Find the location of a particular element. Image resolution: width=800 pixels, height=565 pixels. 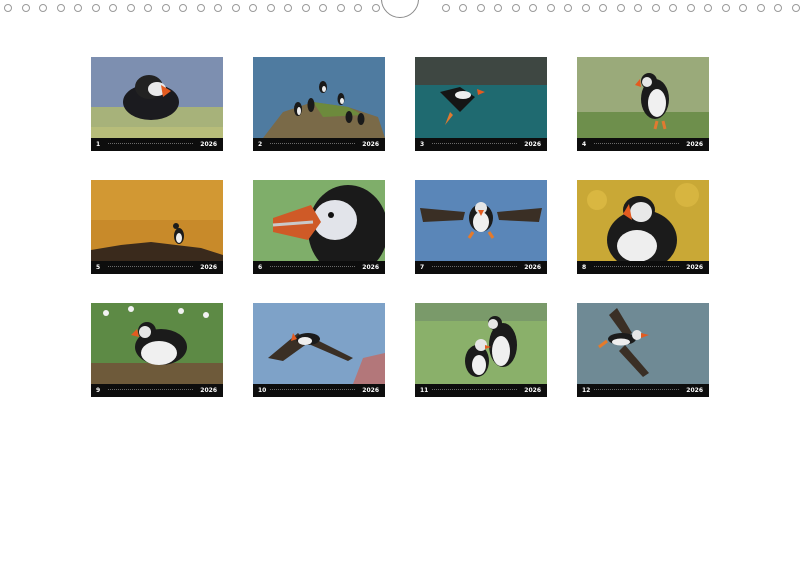

month-number: 12 is located at coordinates (586, 390).